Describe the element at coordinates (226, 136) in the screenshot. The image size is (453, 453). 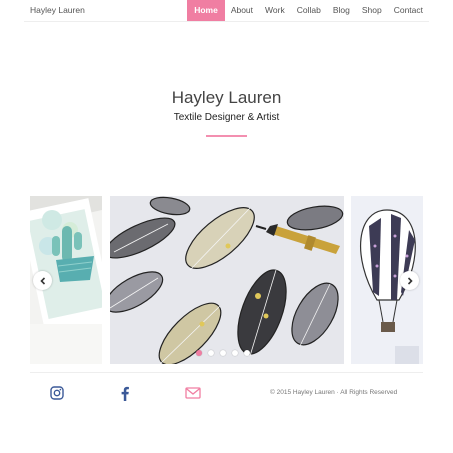
I see `title-underline` at that location.